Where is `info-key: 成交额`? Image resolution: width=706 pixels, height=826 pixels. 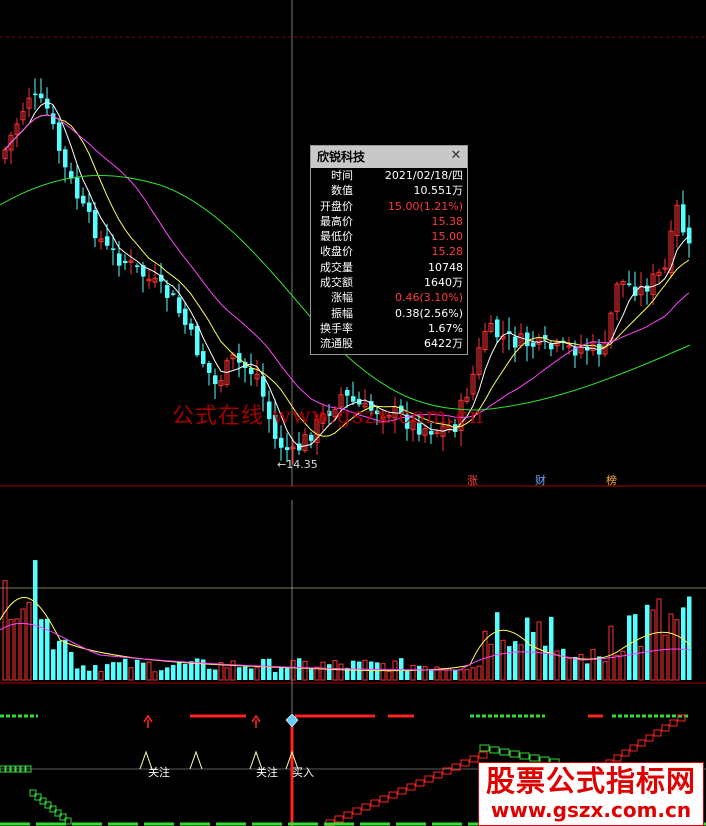 info-key: 成交额 is located at coordinates (336, 283).